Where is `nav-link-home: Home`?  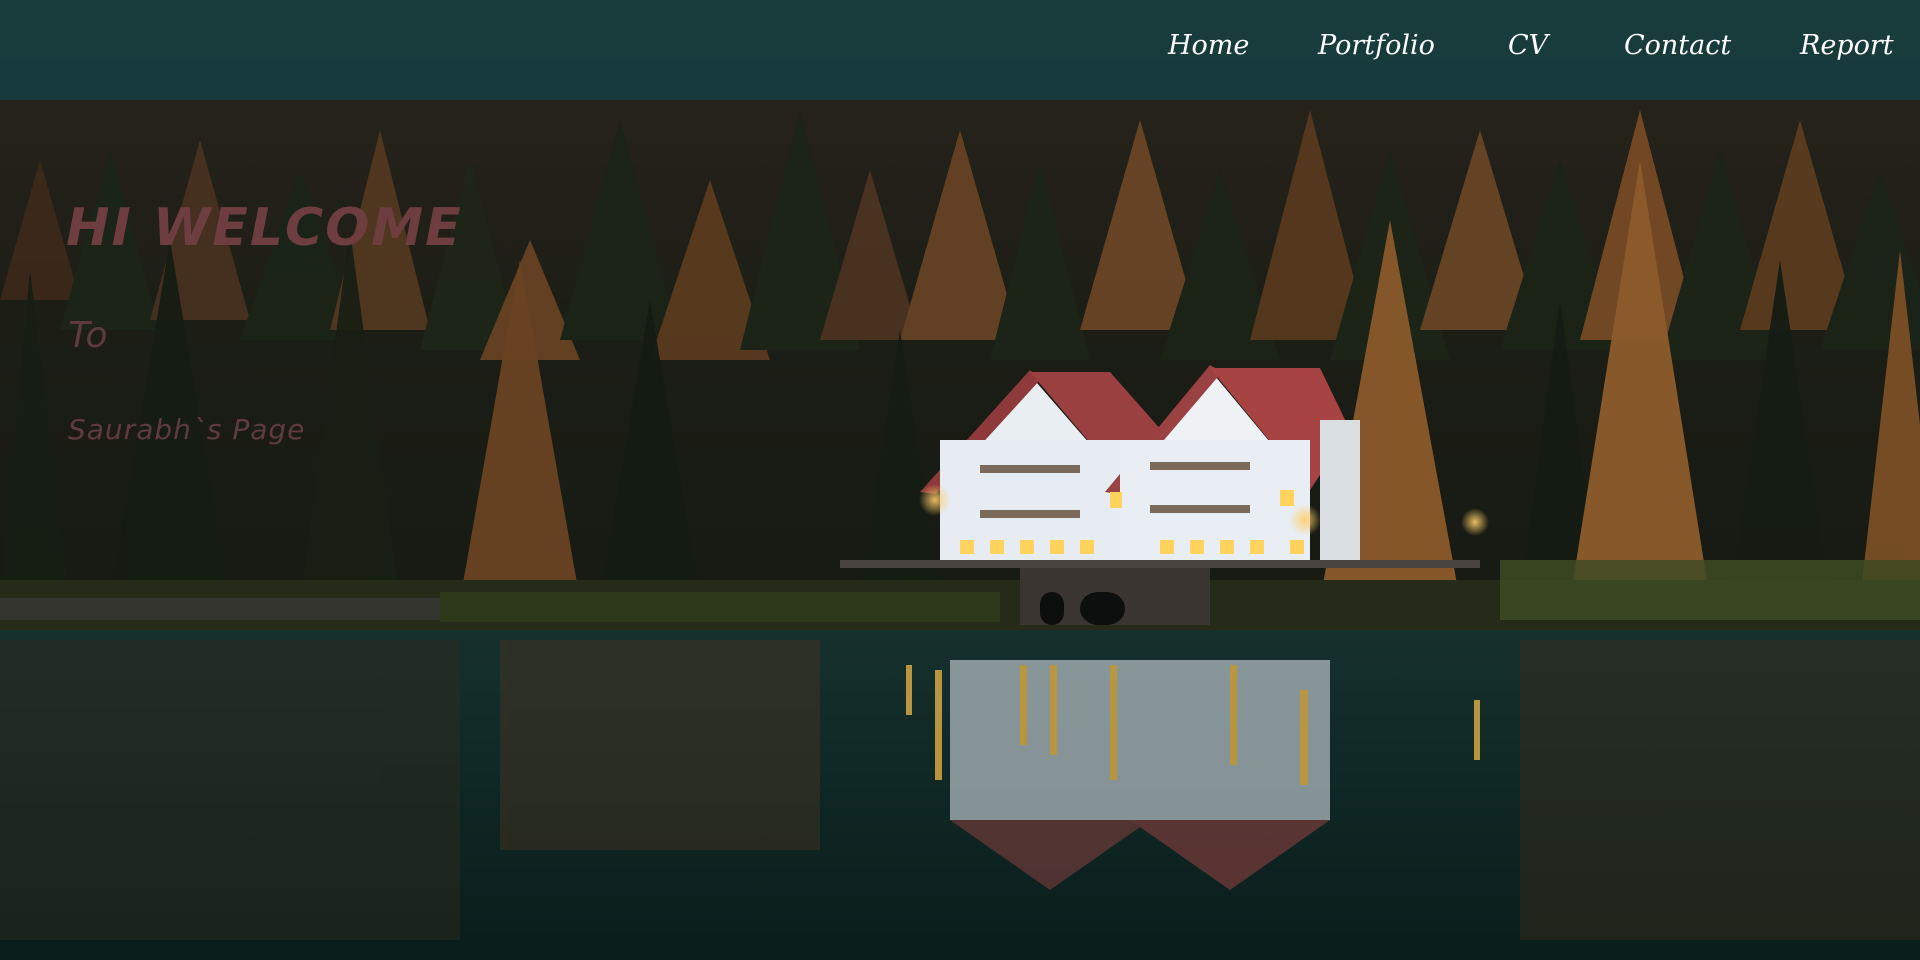 nav-link-home: Home is located at coordinates (1208, 46).